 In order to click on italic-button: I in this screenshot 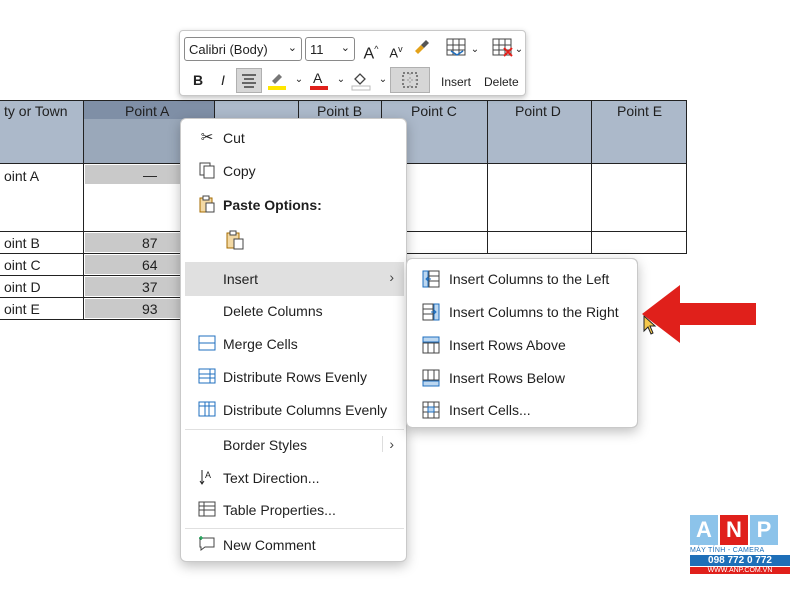, I will do `click(223, 80)`.